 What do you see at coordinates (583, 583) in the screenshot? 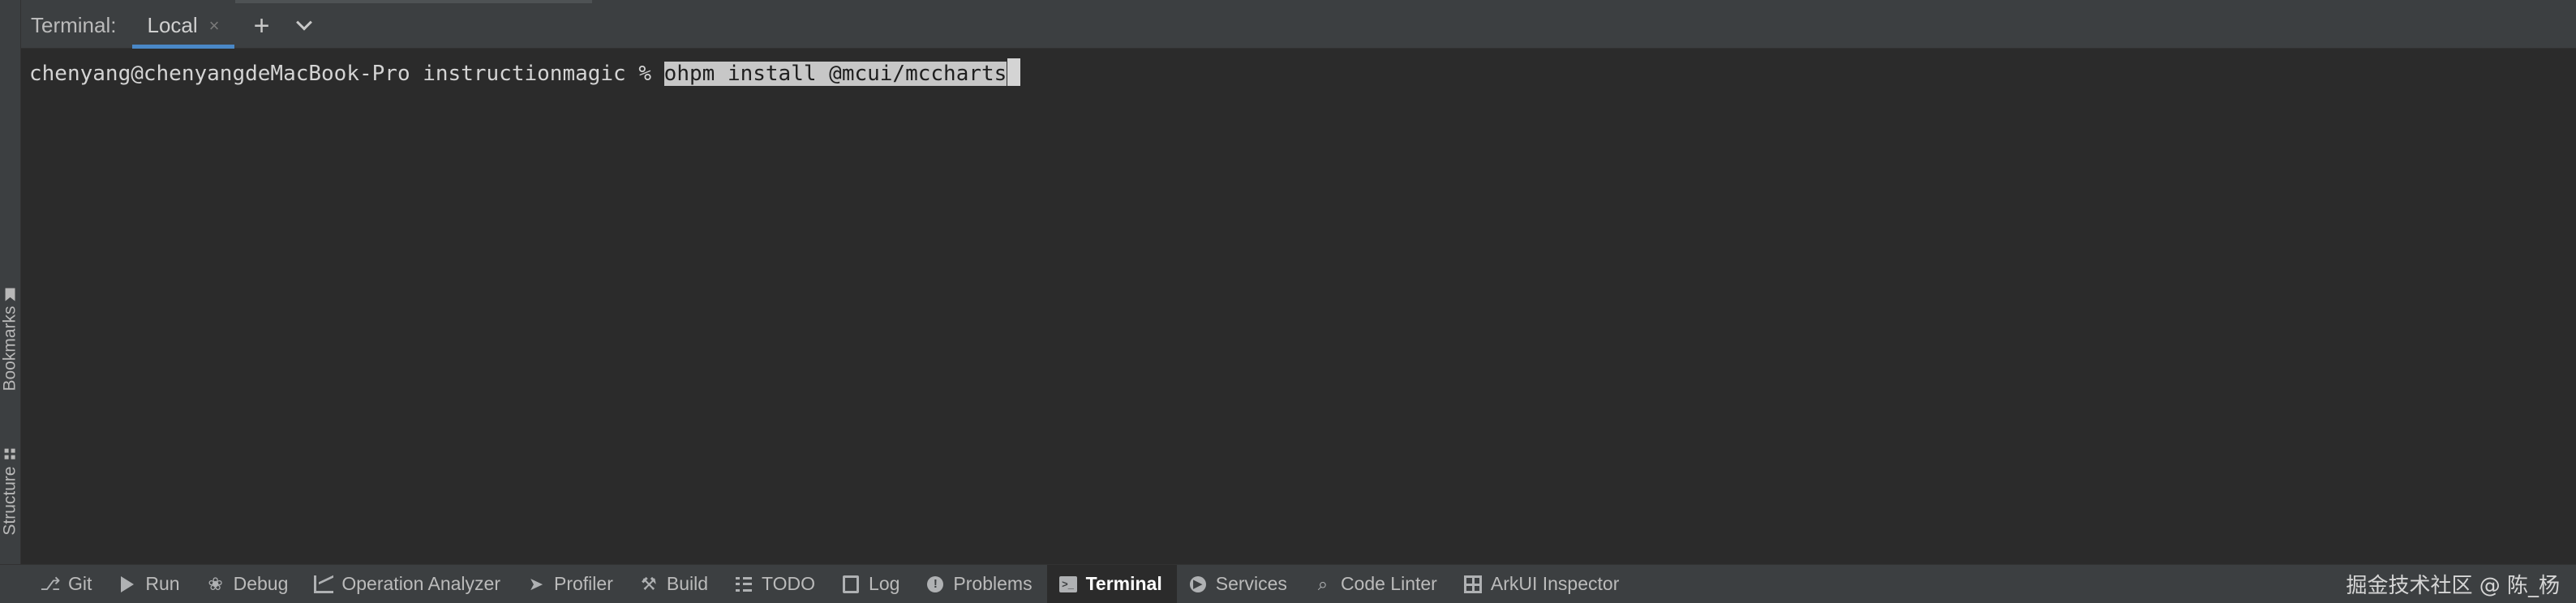
I see `tool-tab-label: Profiler` at bounding box center [583, 583].